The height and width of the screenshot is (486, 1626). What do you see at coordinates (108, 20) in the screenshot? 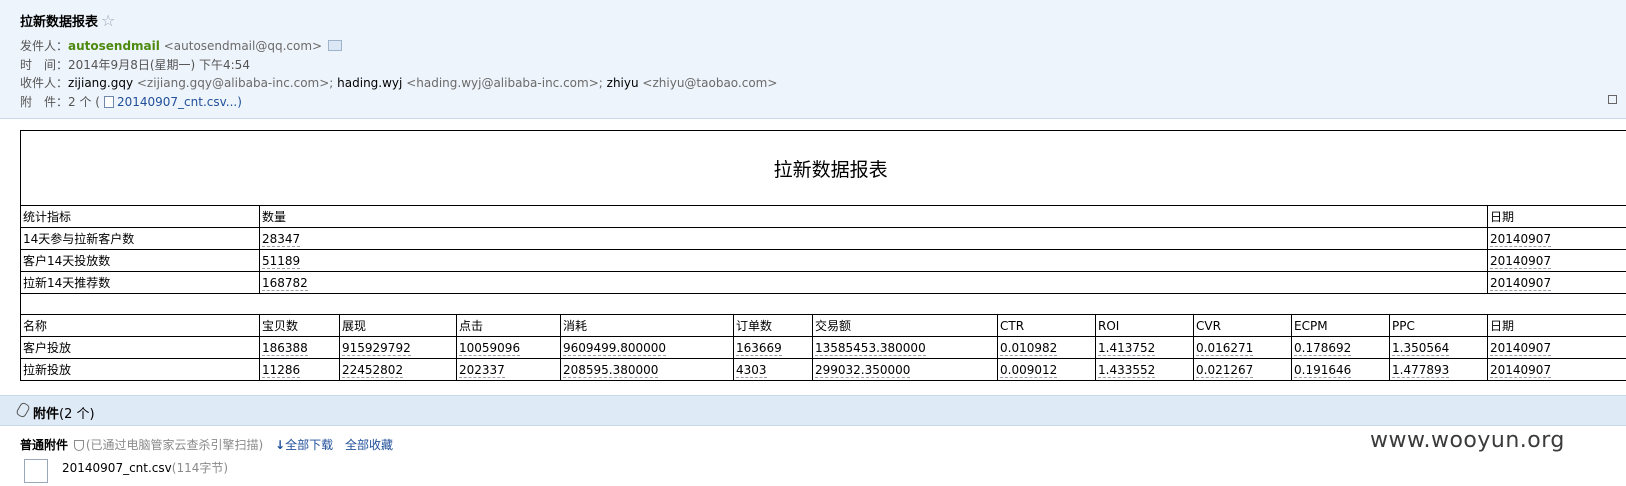
I see `star-icon: ☆` at bounding box center [108, 20].